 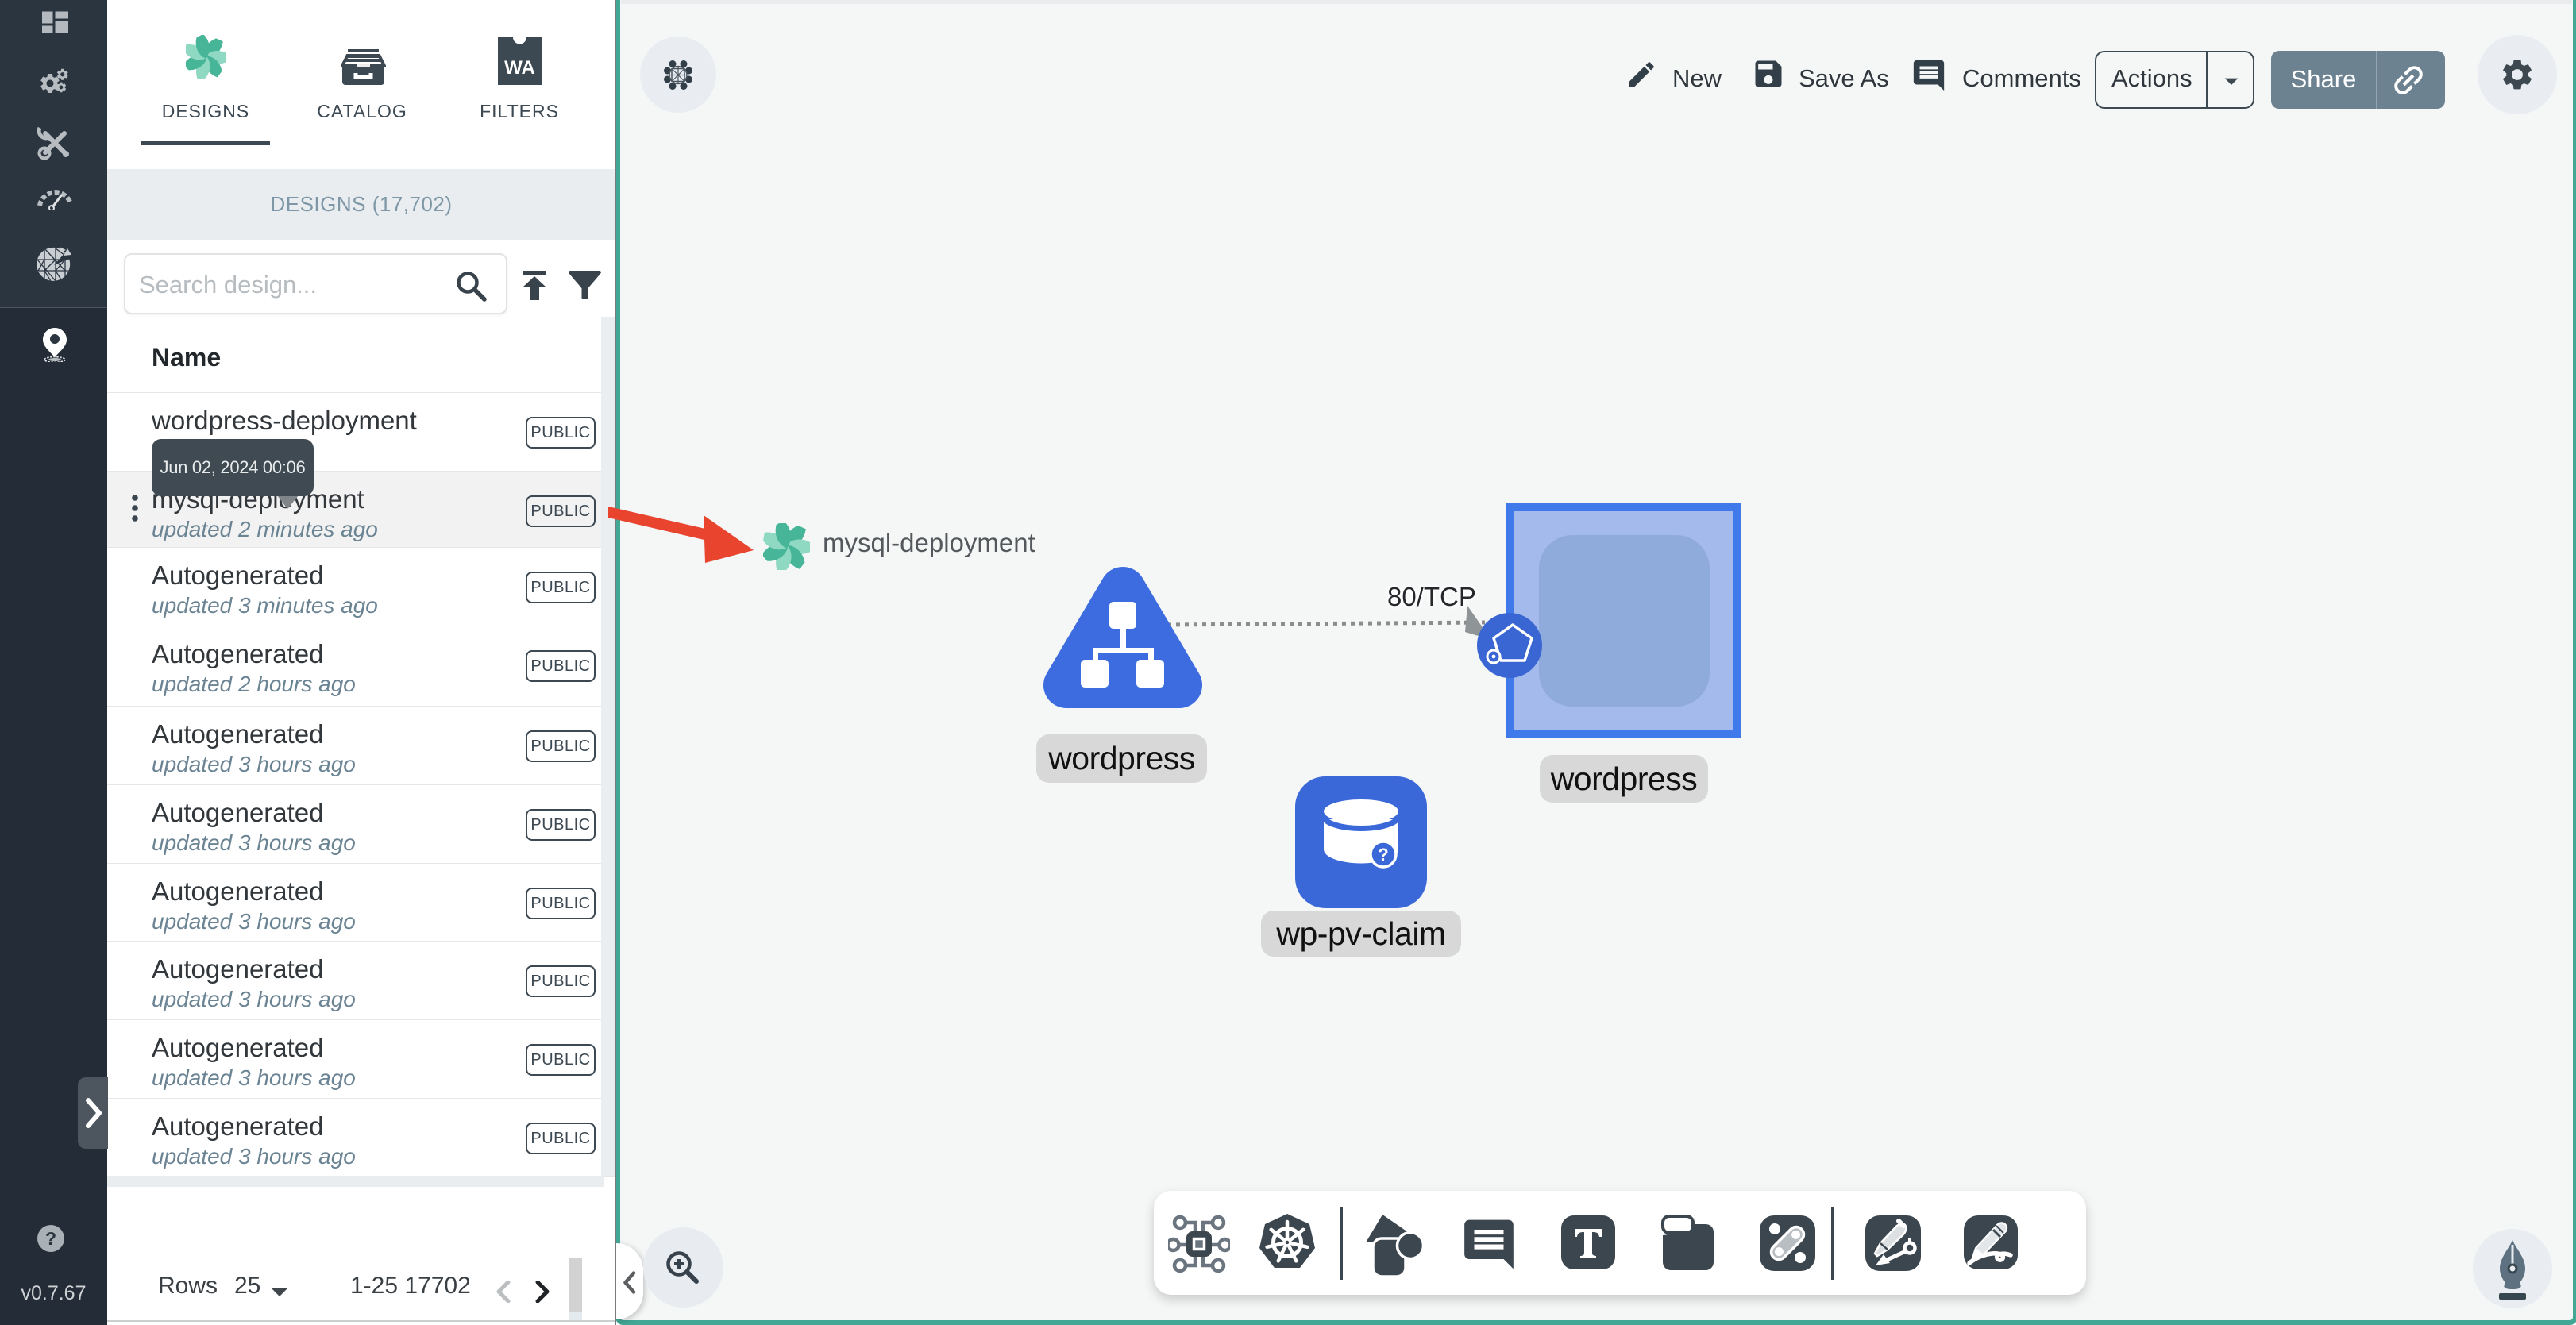 I want to click on svg-text: WA, so click(x=519, y=68).